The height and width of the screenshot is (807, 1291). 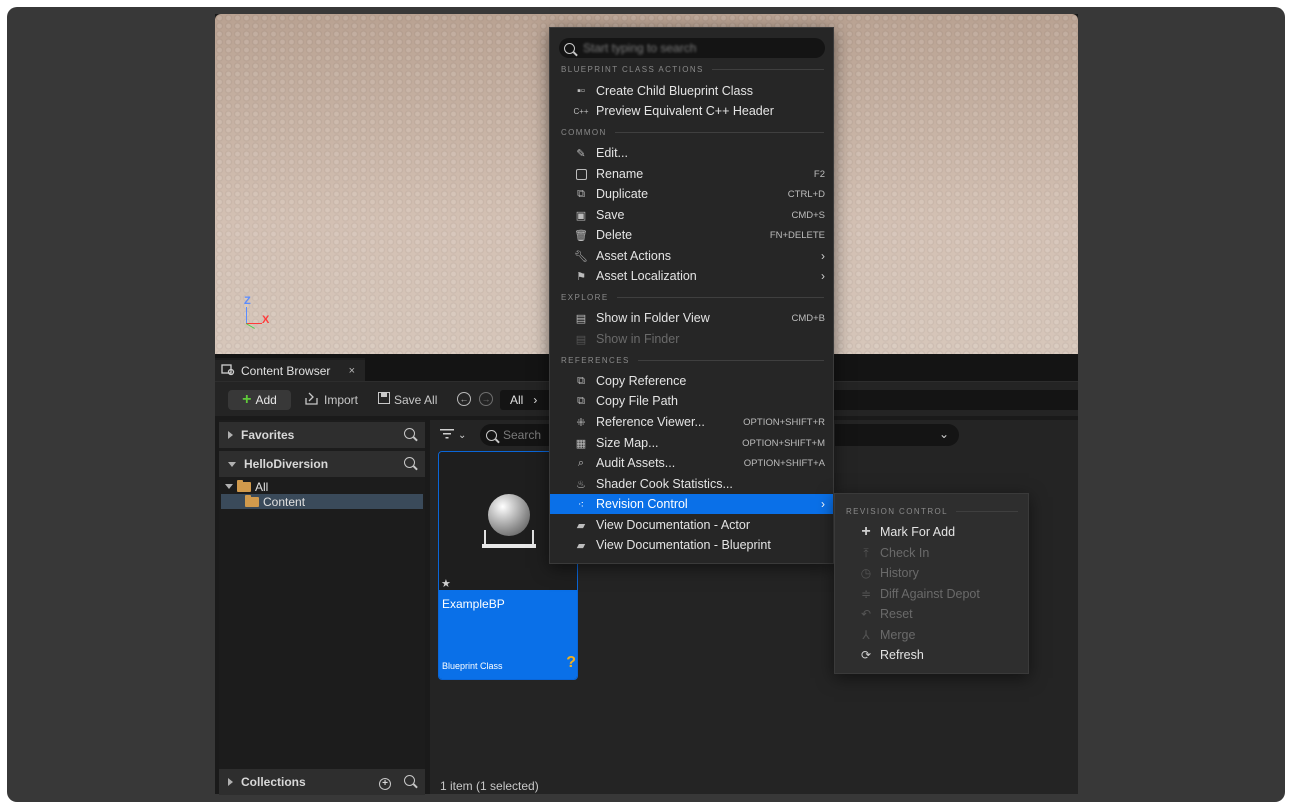 I want to click on import-button: Import, so click(x=331, y=400).